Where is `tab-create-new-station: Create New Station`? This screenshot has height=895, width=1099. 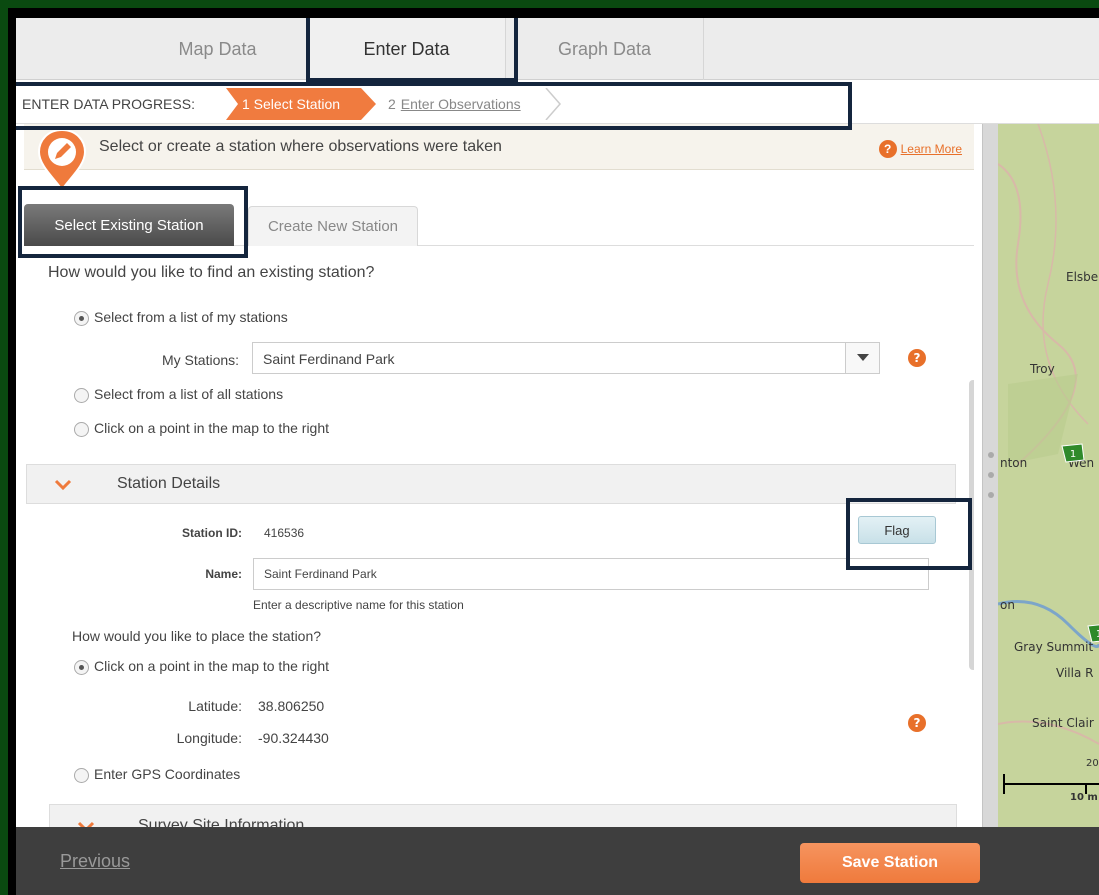
tab-create-new-station: Create New Station is located at coordinates (333, 226).